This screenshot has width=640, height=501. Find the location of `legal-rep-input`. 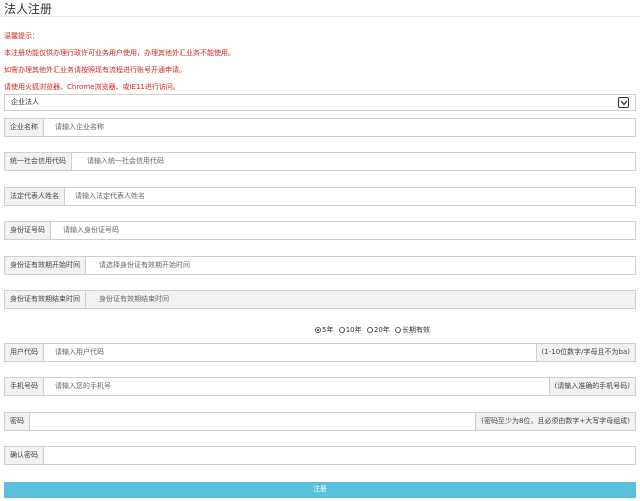

legal-rep-input is located at coordinates (350, 196).